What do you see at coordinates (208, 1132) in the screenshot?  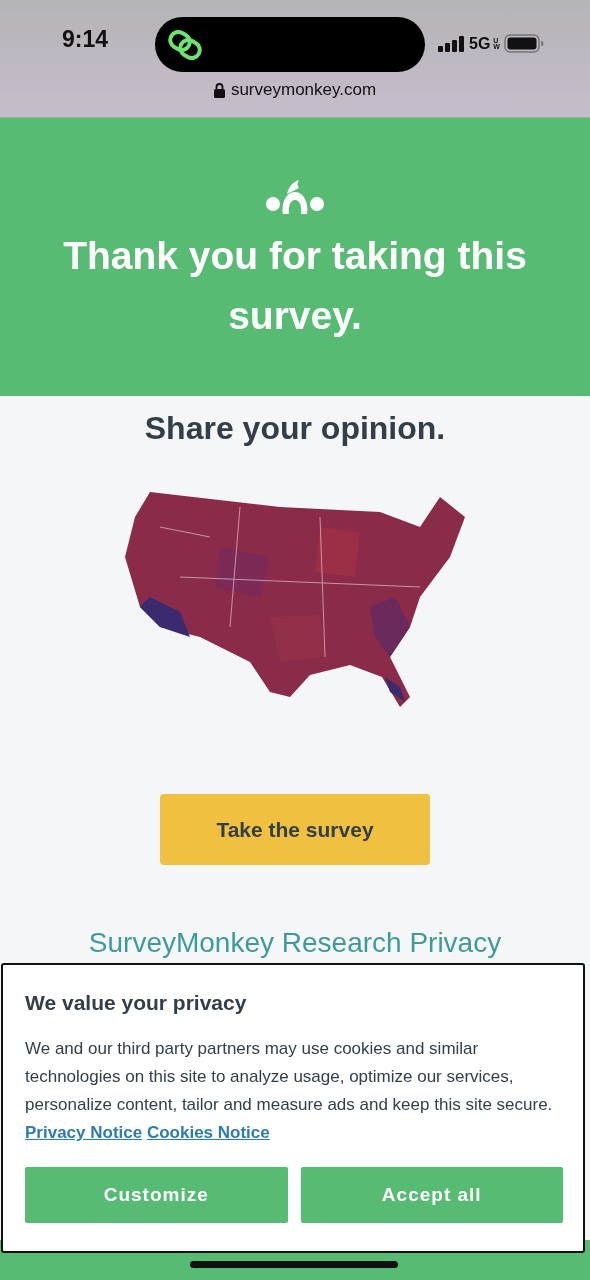 I see `notice-link: Cookies Notice` at bounding box center [208, 1132].